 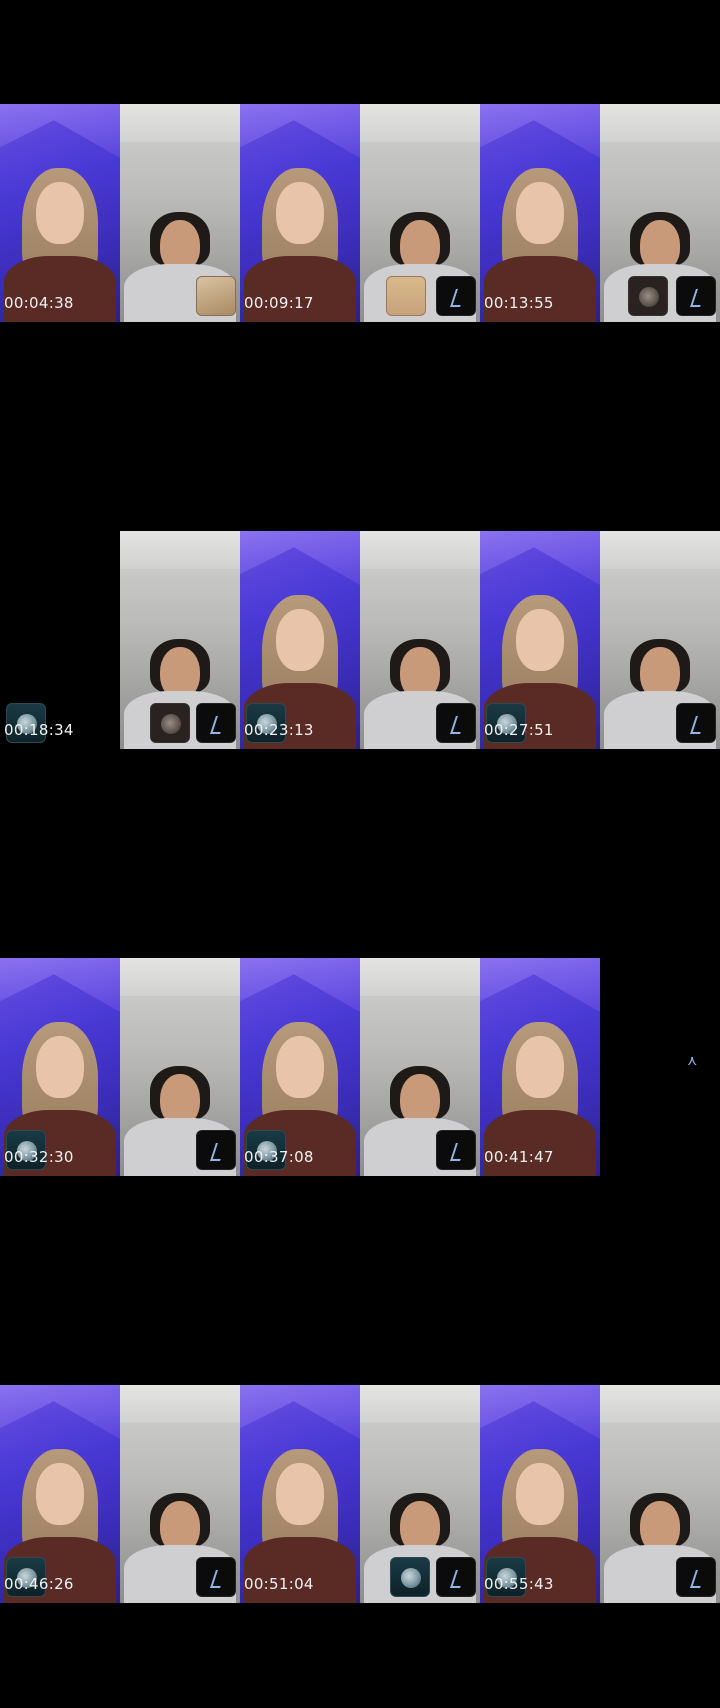 I want to click on timestamp-label: 00:23:13, so click(x=279, y=730).